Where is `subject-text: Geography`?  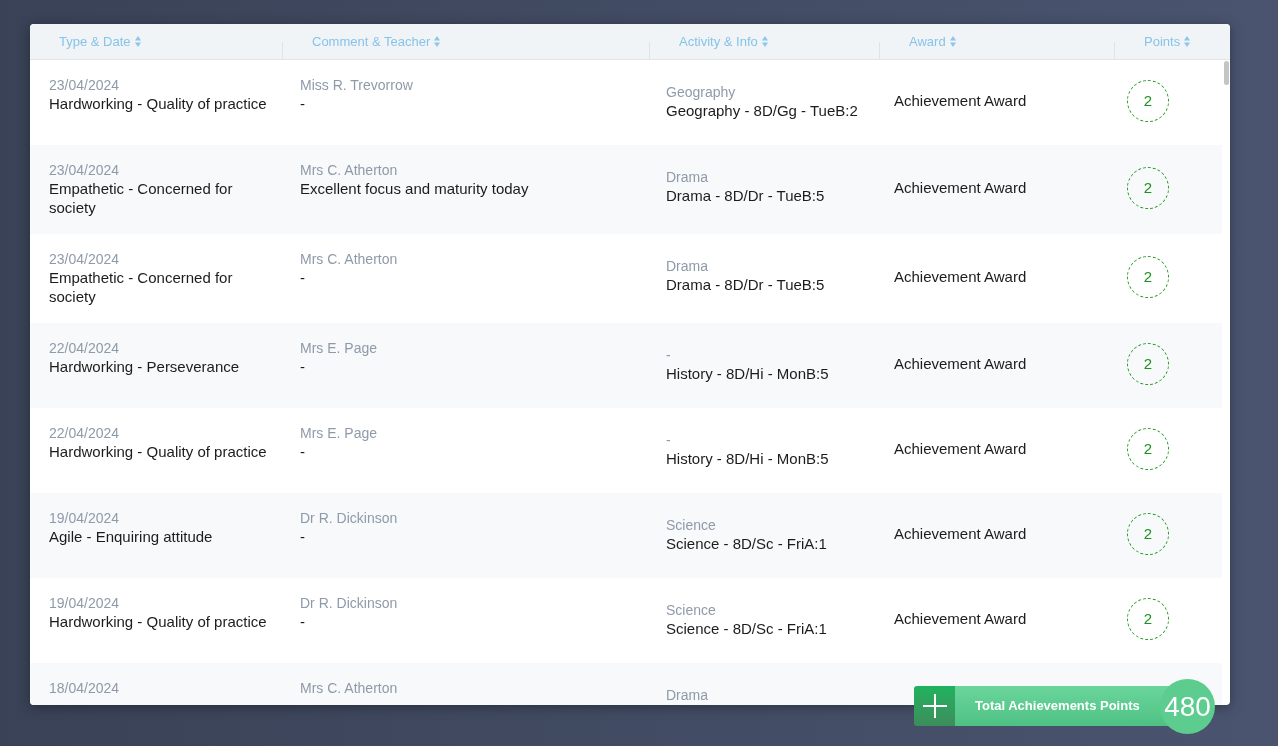
subject-text: Geography is located at coordinates (701, 92).